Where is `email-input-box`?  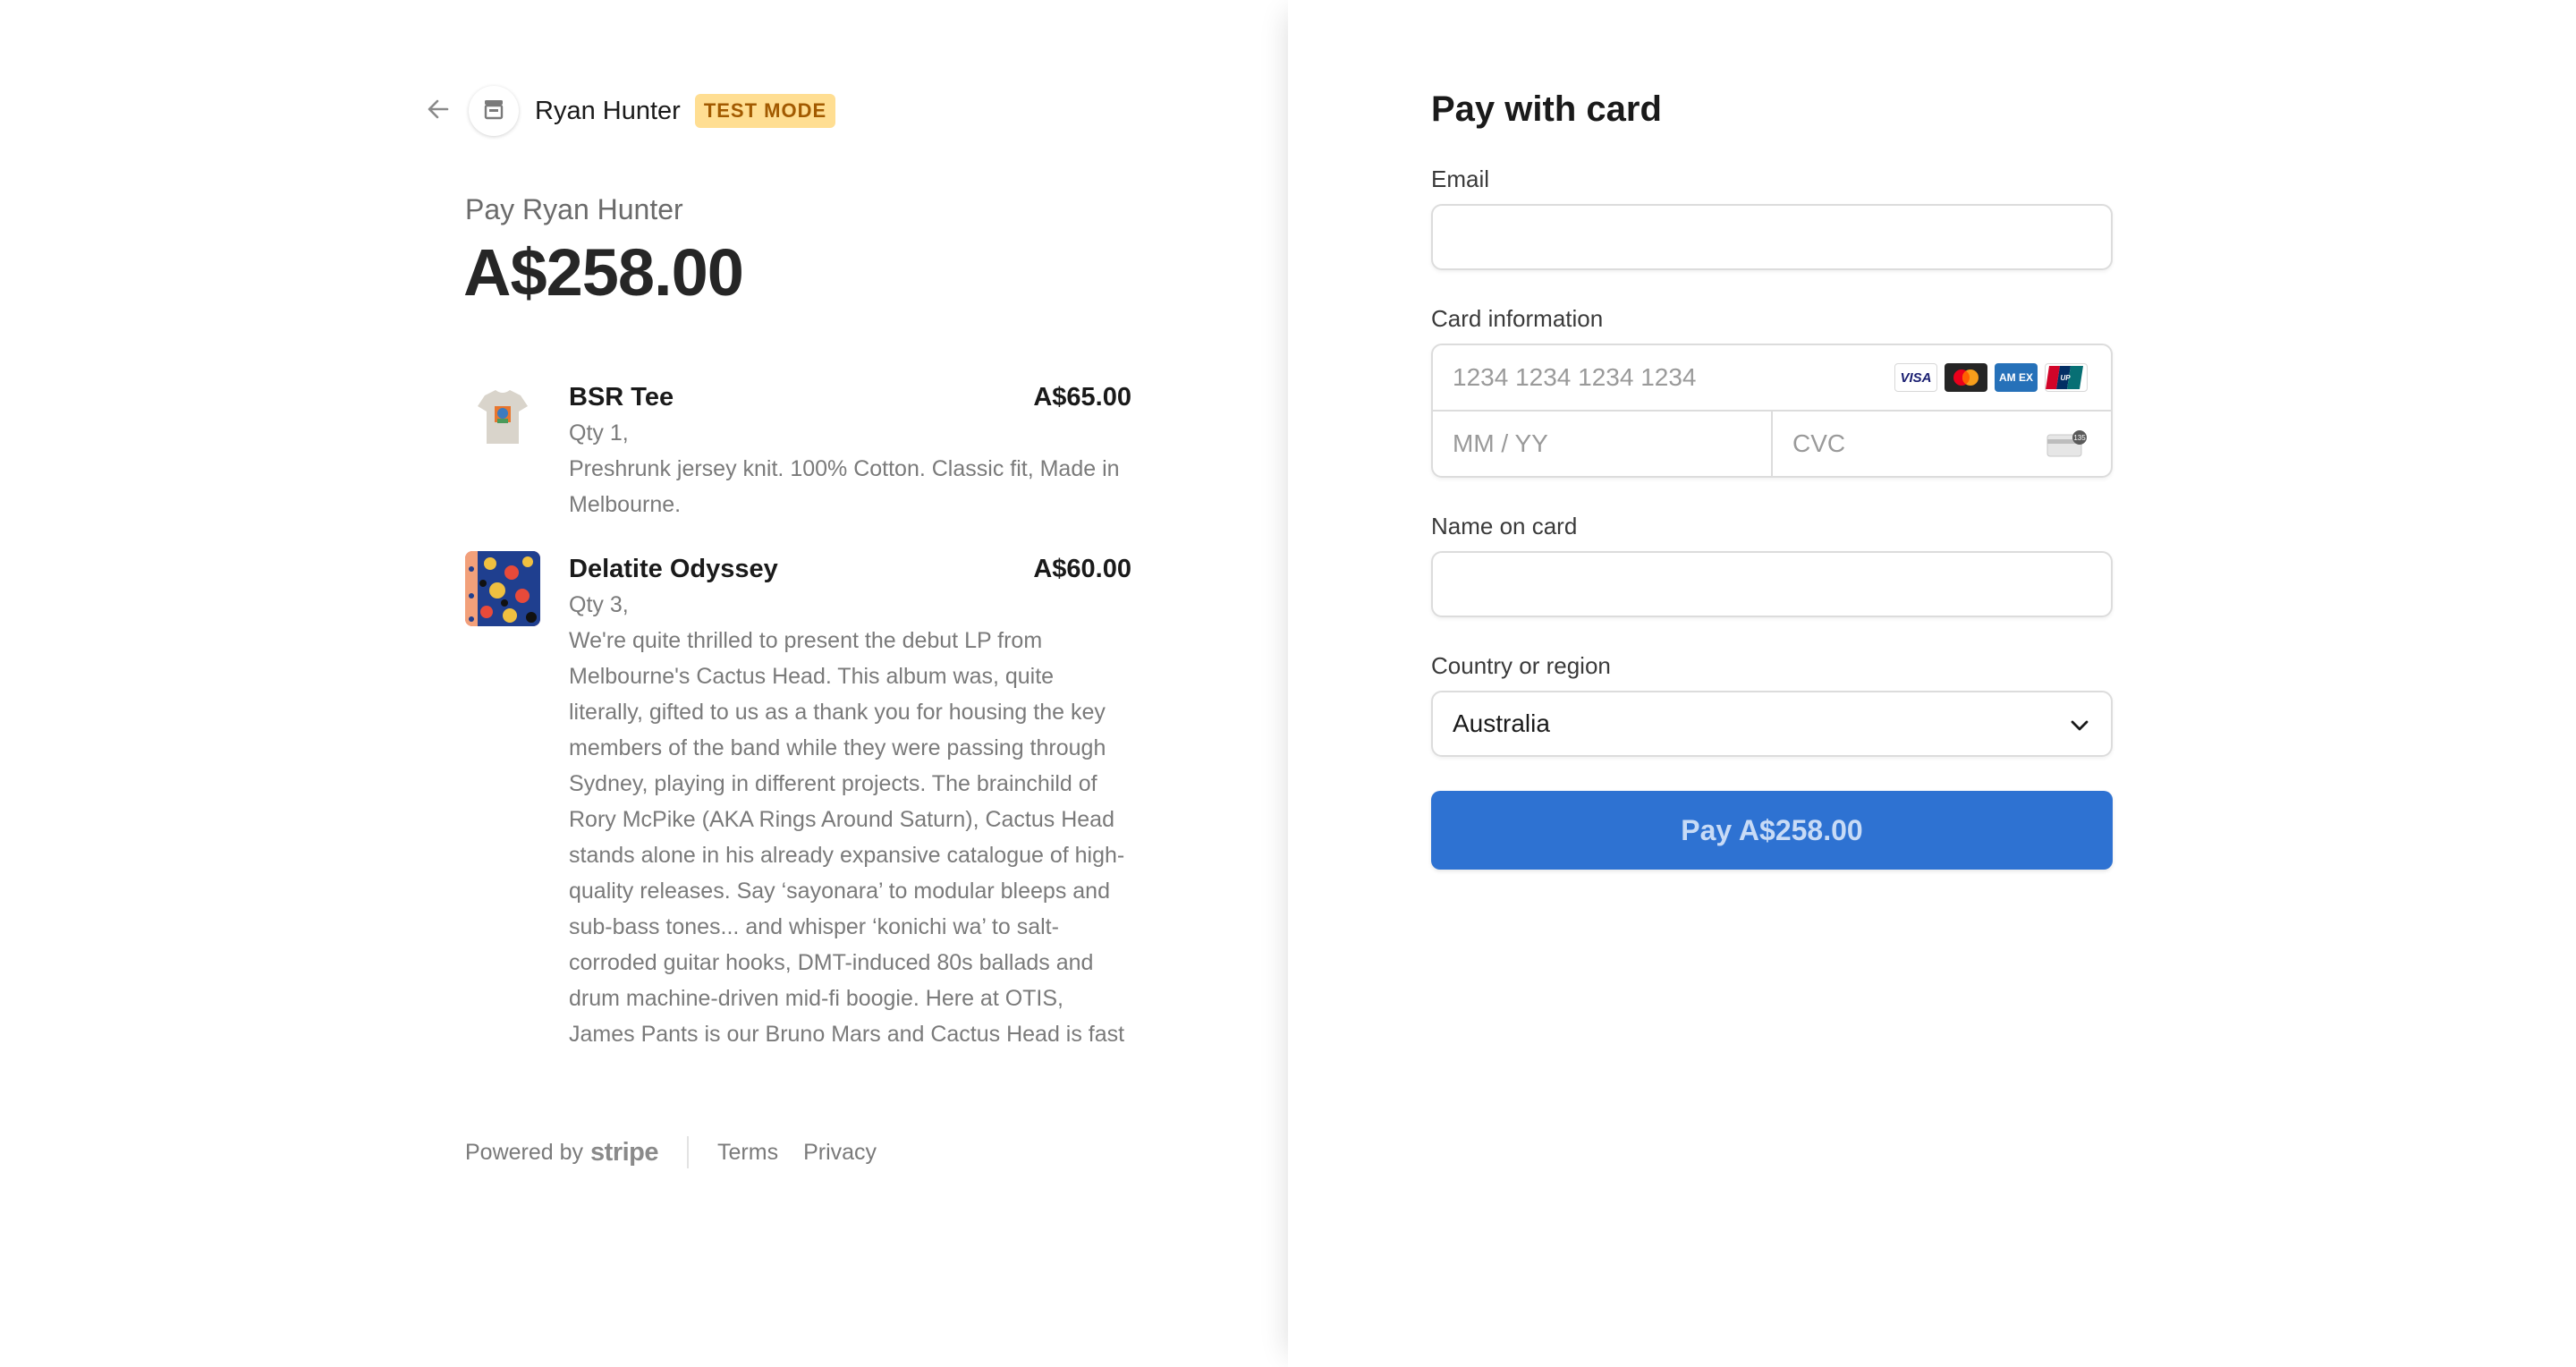 email-input-box is located at coordinates (1772, 237).